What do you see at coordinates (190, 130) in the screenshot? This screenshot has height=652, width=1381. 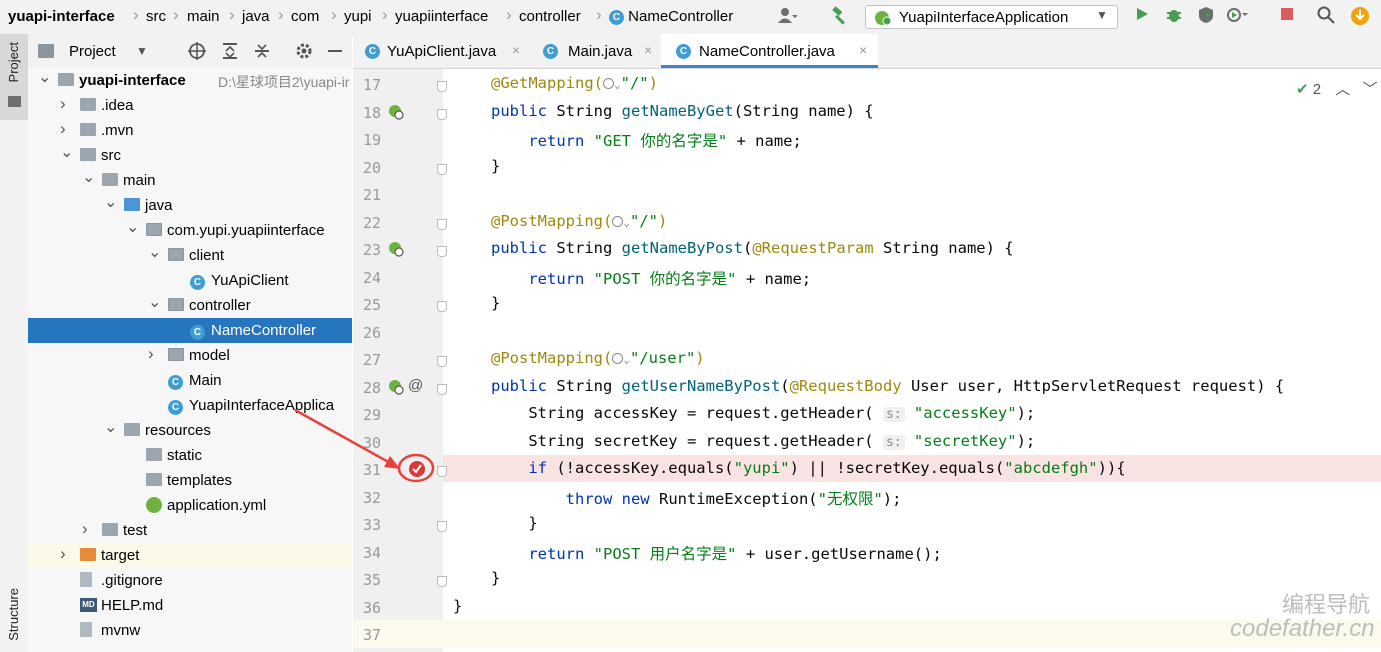 I see `tree-item: › .mvn` at bounding box center [190, 130].